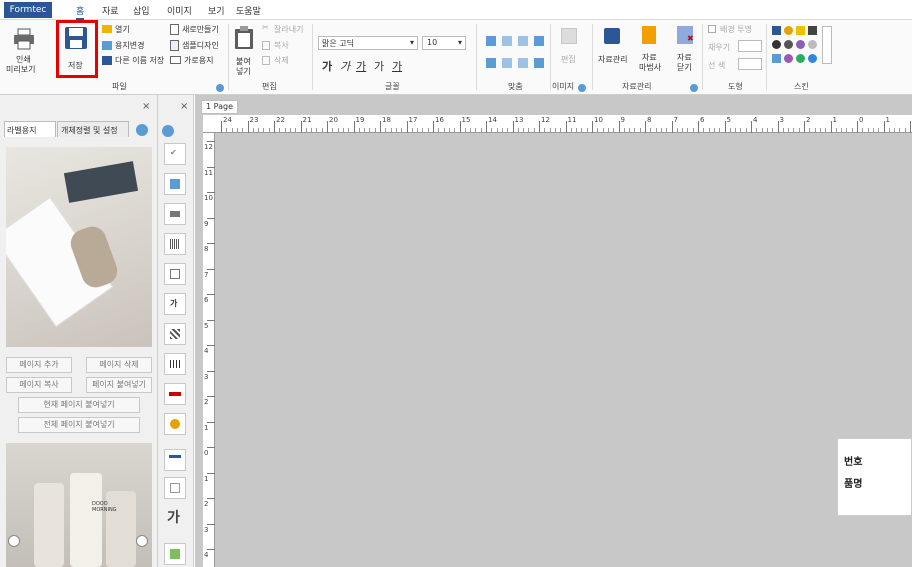 This screenshot has height=567, width=912. Describe the element at coordinates (39, 385) in the screenshot. I see `copy-page-button: 페이지 복사` at that location.